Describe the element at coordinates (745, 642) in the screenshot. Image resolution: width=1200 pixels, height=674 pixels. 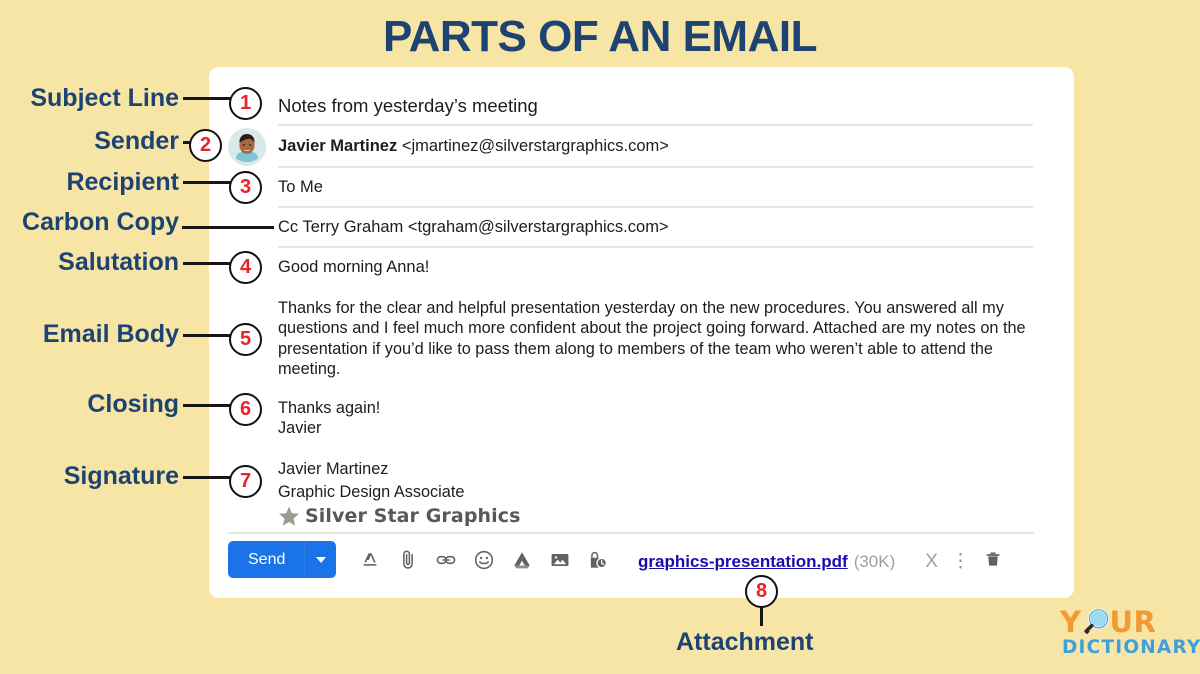
I see `annotation-label-attachment: Attachment` at that location.